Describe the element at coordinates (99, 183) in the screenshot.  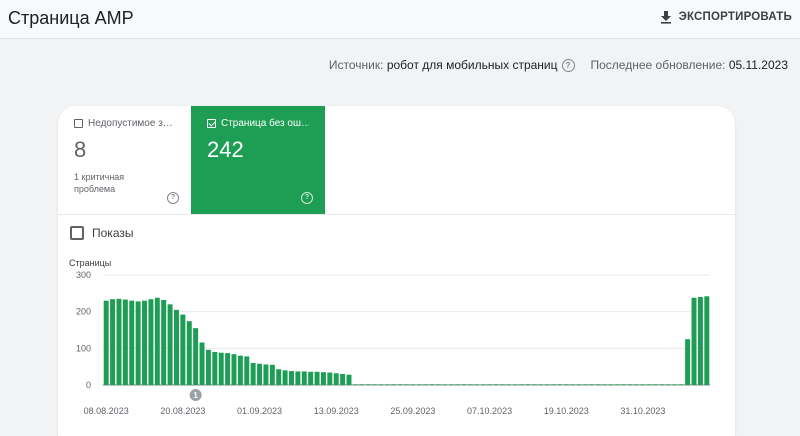
I see `invalid-sub: 1 критичная проблема` at that location.